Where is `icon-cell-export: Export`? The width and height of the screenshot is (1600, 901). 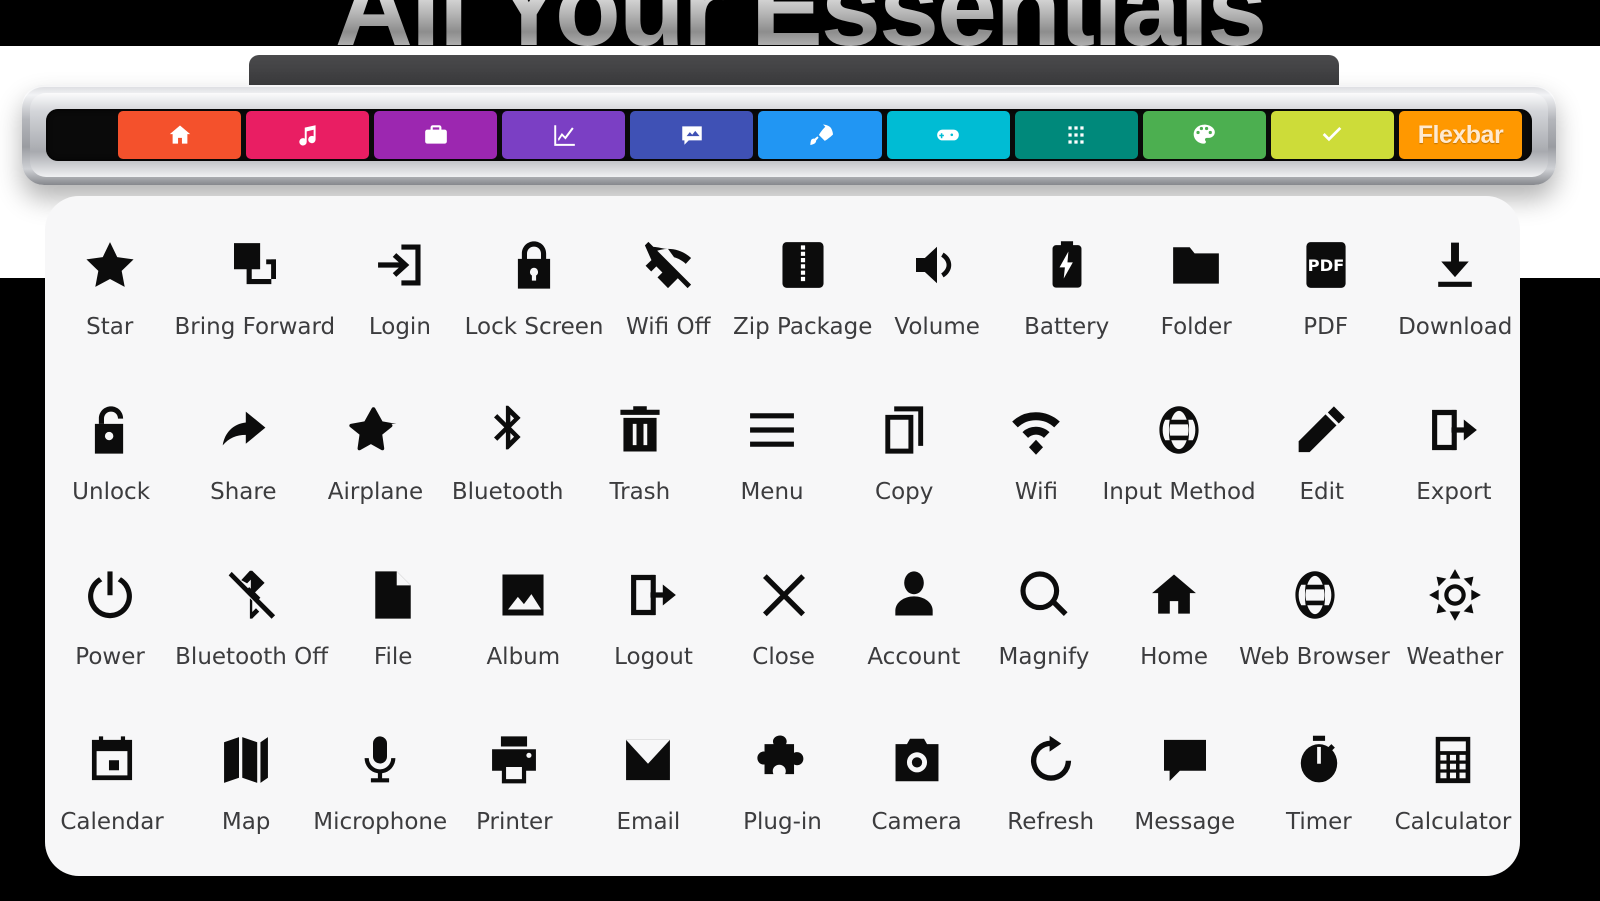
icon-cell-export: Export is located at coordinates (1454, 461).